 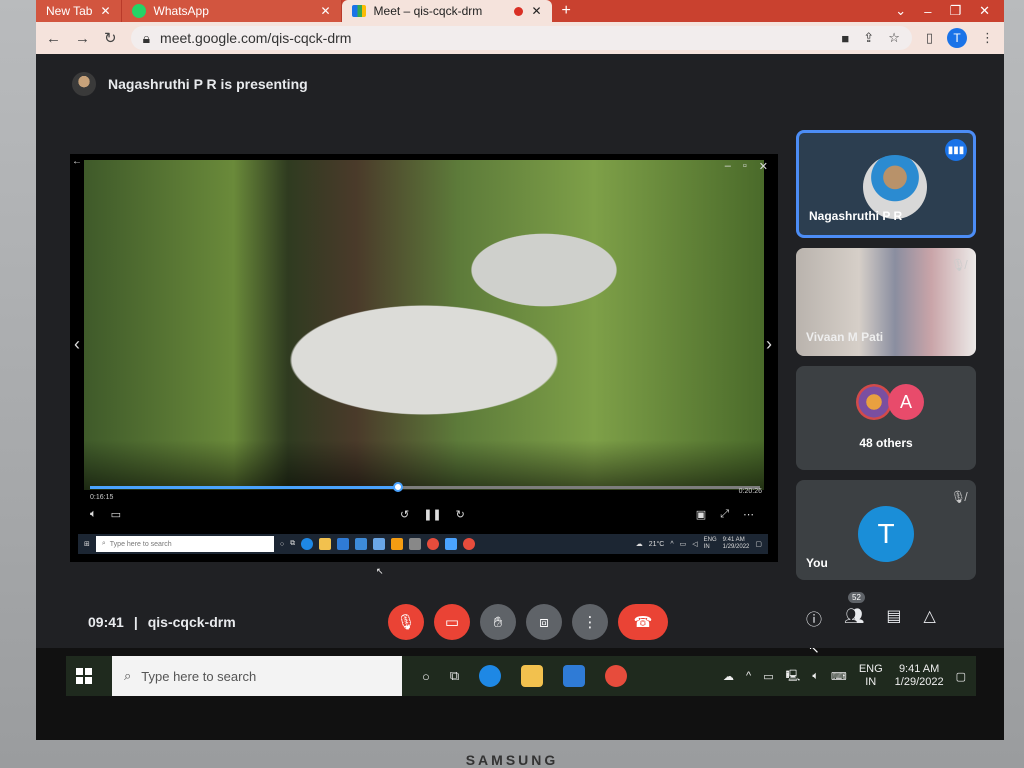 What do you see at coordinates (900, 11) in the screenshot?
I see `chevron-down-icon: ⌄` at bounding box center [900, 11].